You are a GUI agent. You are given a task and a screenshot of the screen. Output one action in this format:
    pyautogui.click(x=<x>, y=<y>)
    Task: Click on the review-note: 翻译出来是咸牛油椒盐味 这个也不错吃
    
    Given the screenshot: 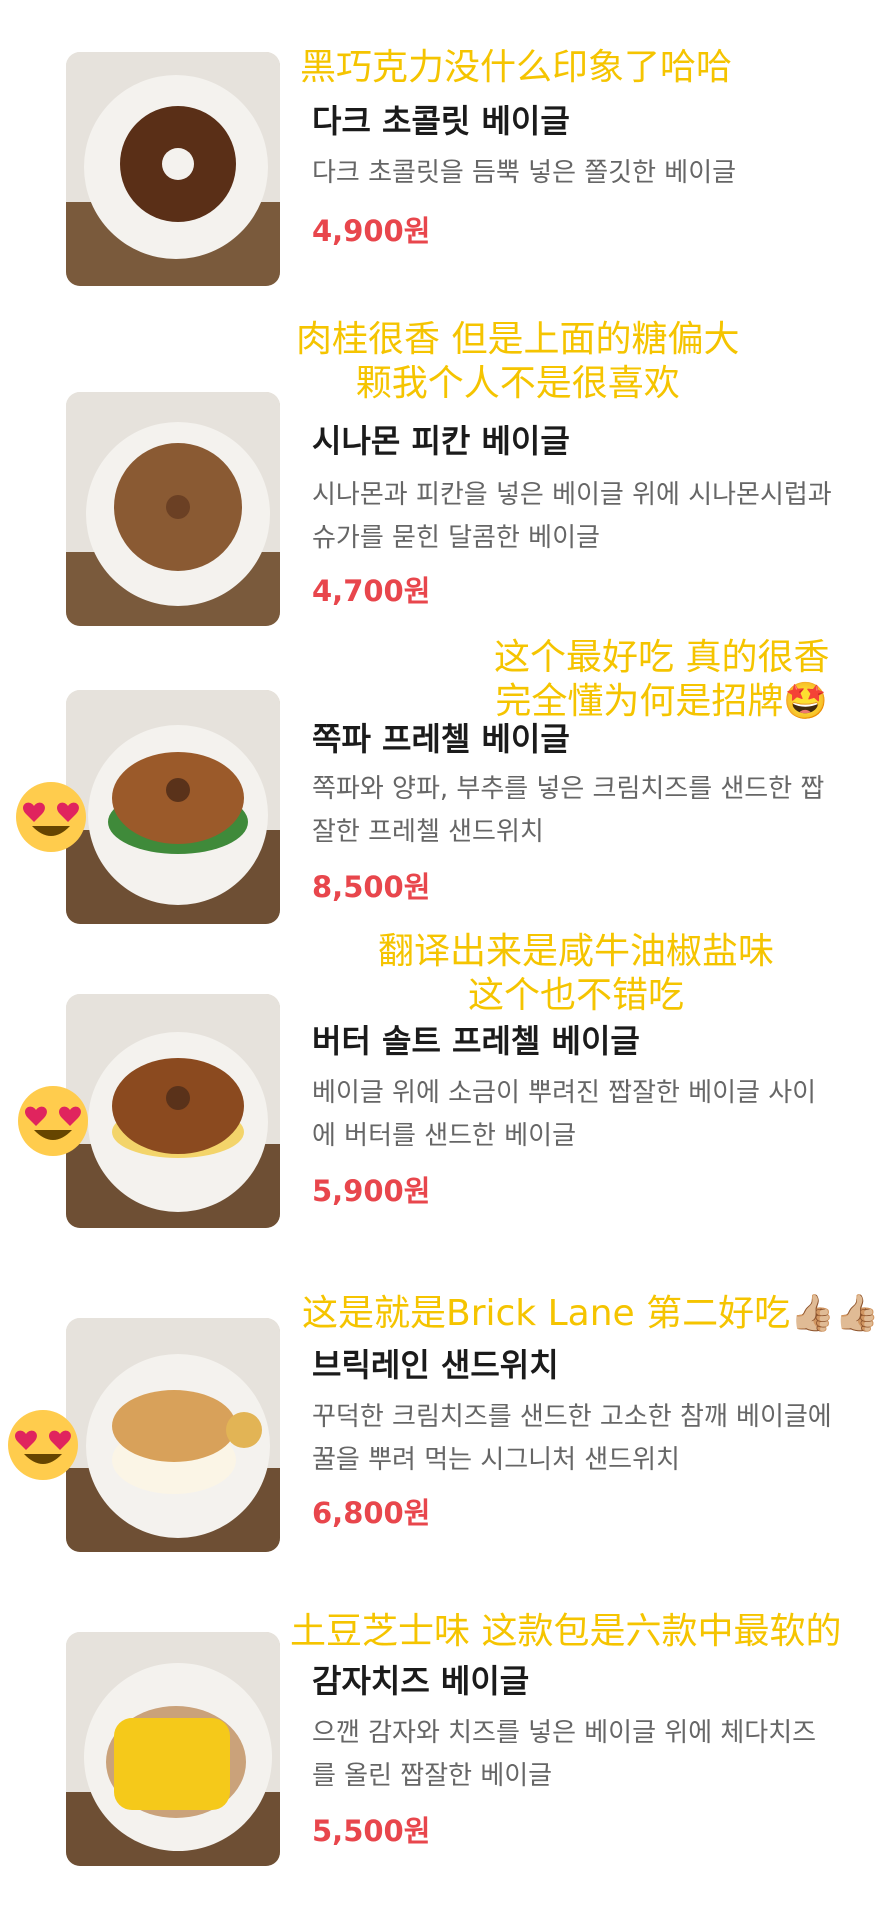 What is the action you would take?
    pyautogui.click(x=576, y=973)
    